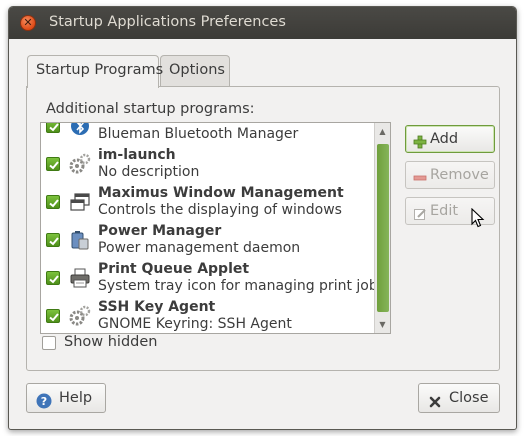  Describe the element at coordinates (207, 164) in the screenshot. I see `list-item: im-launch No description` at that location.